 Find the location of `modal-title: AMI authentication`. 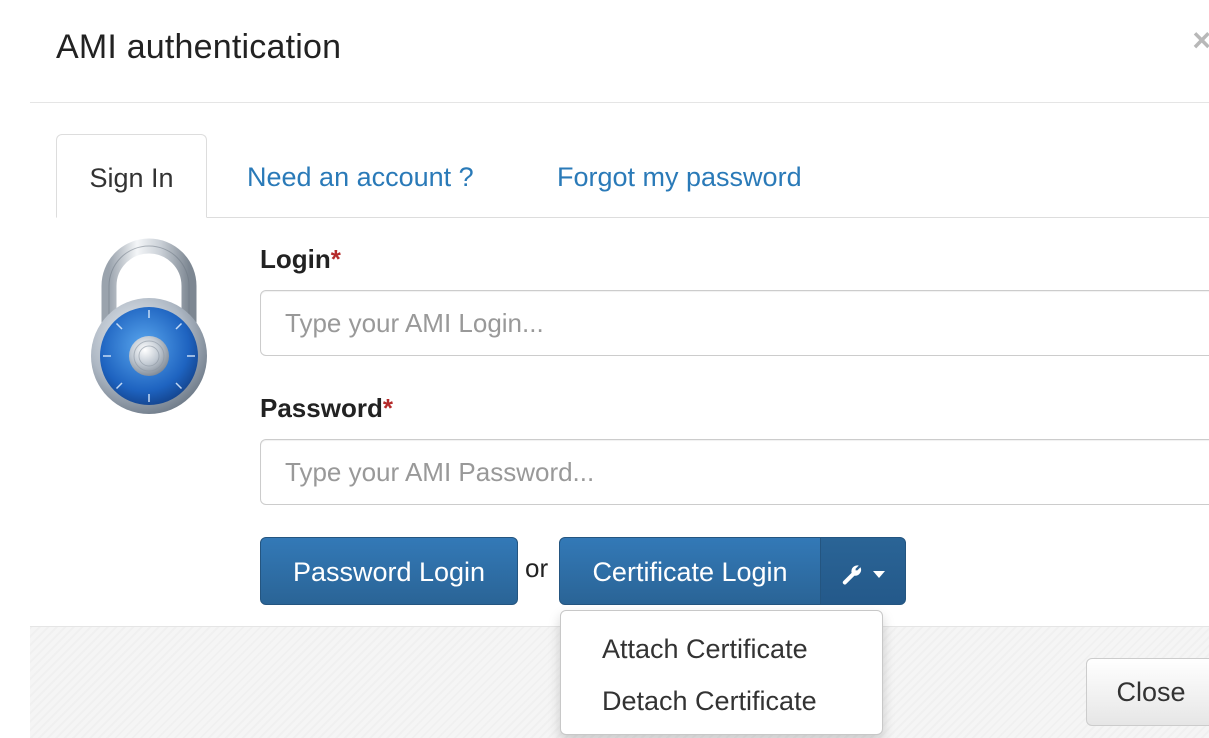

modal-title: AMI authentication is located at coordinates (199, 47).